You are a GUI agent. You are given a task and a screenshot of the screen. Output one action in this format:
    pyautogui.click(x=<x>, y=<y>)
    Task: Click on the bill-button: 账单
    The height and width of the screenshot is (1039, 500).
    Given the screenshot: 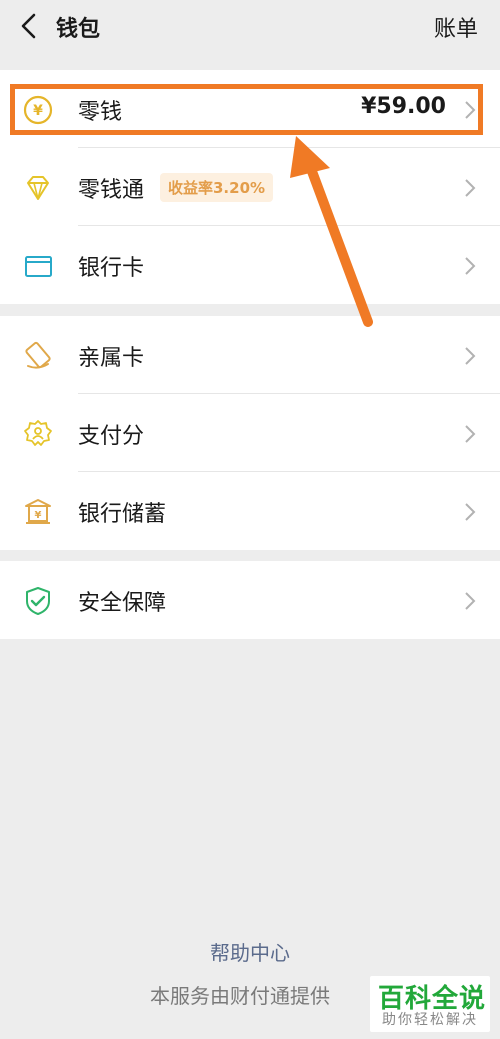 What is the action you would take?
    pyautogui.click(x=456, y=27)
    